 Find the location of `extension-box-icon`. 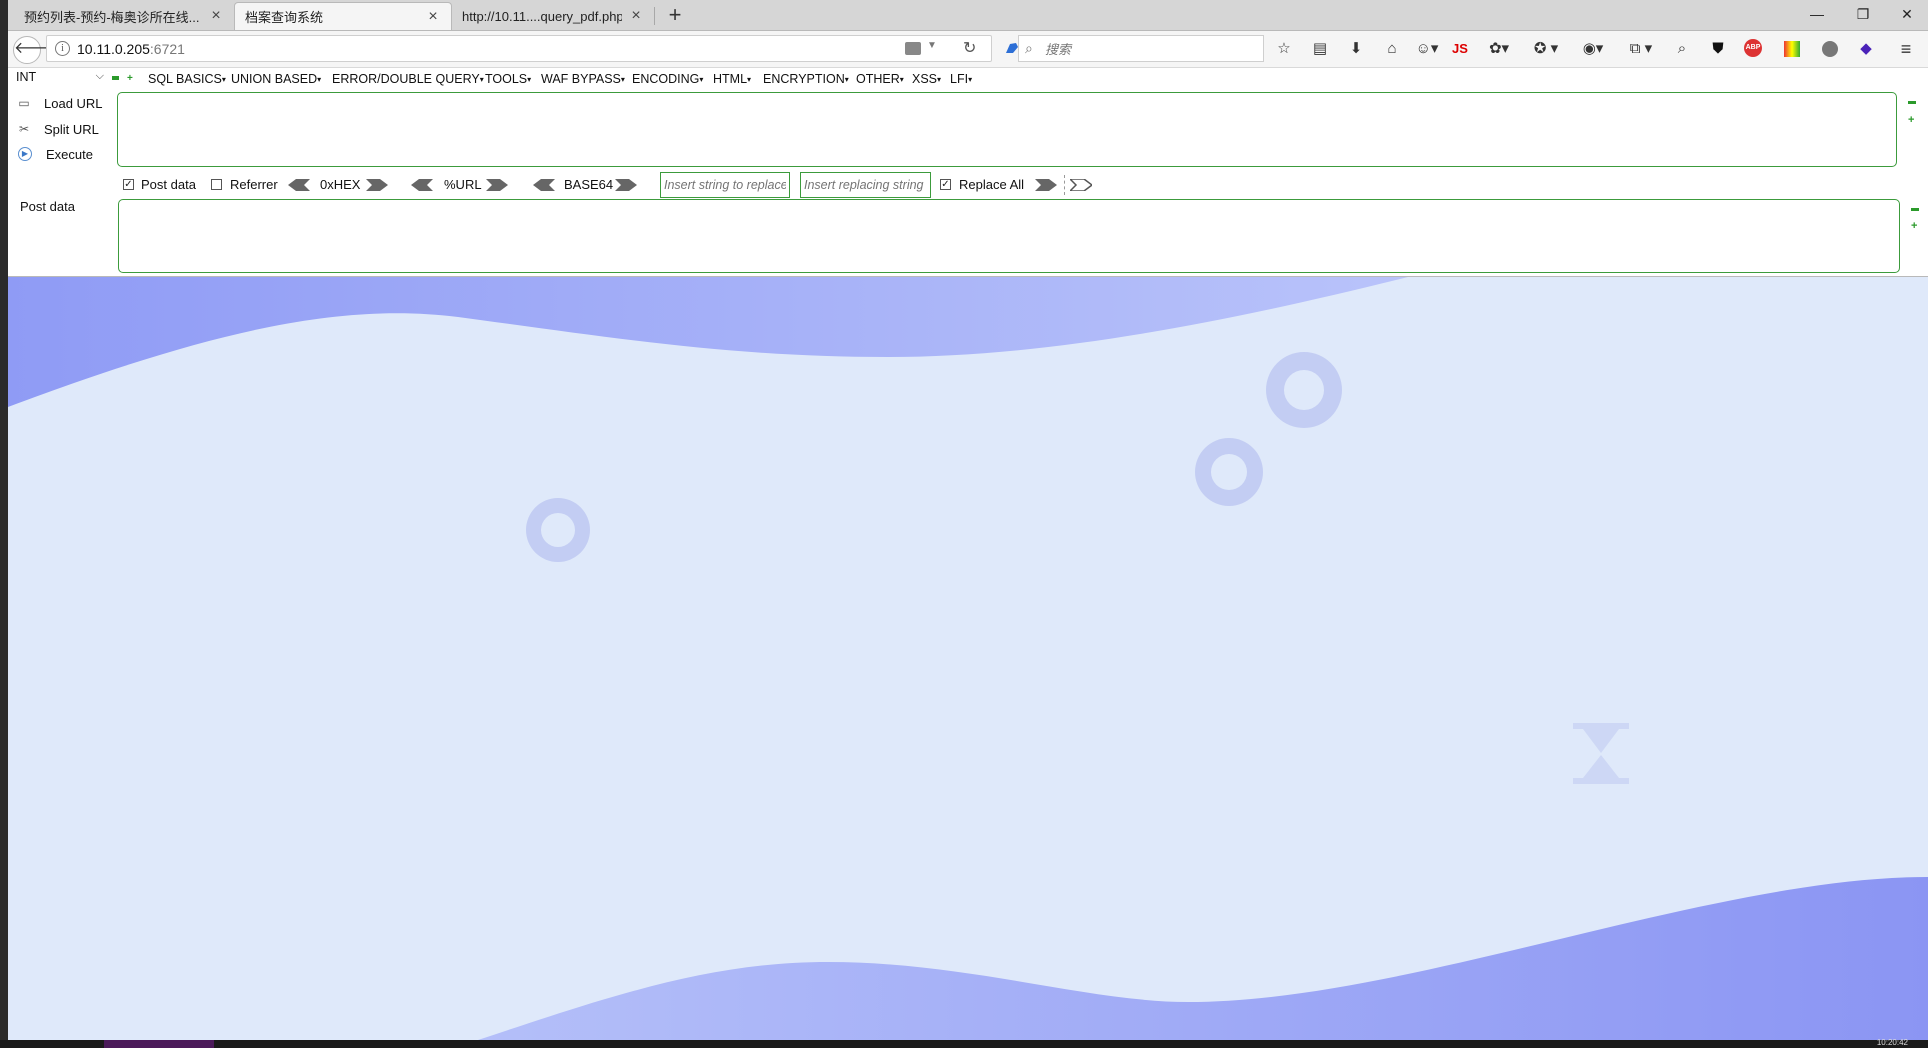

extension-box-icon is located at coordinates (1792, 49).